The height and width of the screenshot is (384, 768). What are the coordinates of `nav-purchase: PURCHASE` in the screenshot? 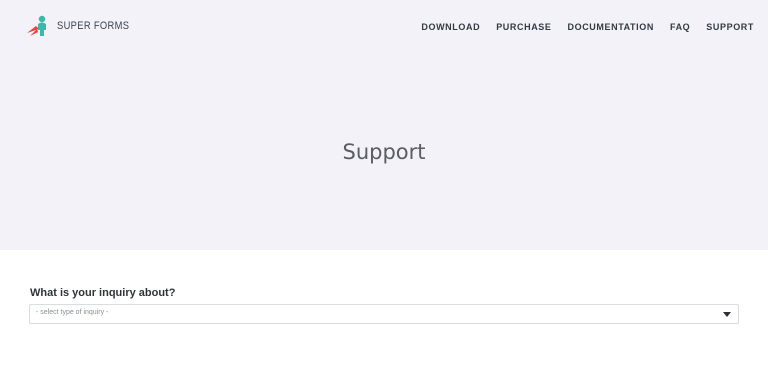 It's located at (523, 27).